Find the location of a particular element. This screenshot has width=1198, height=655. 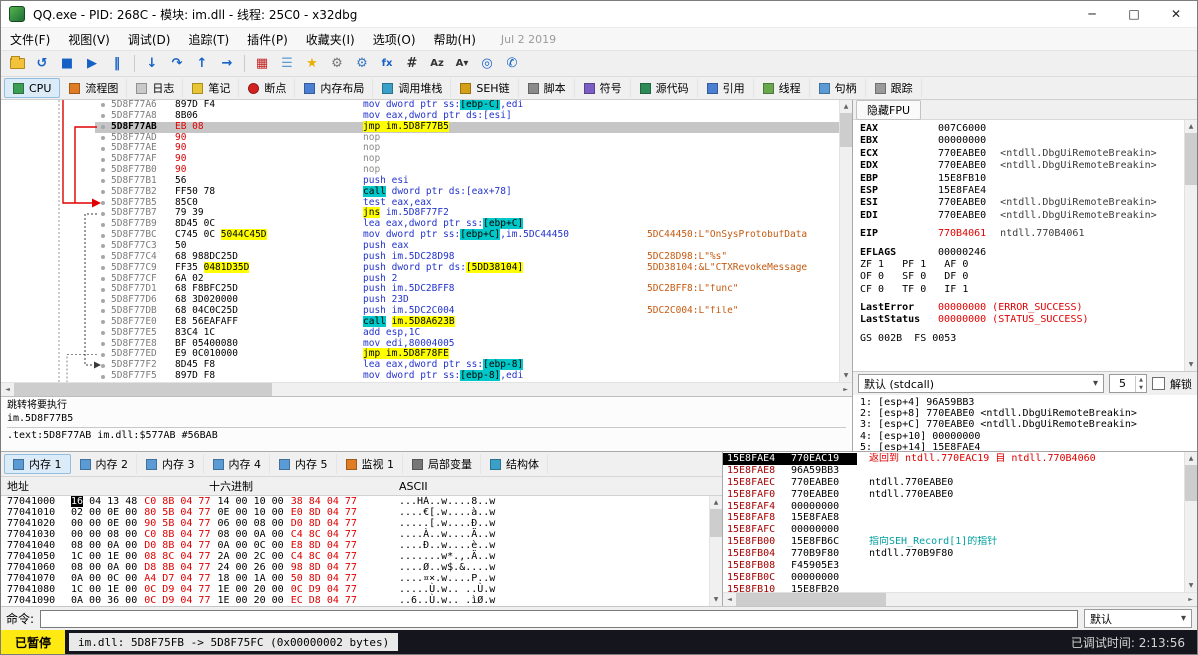

register-row: OF 0 SF 0 DF 0 is located at coordinates (1018, 277).